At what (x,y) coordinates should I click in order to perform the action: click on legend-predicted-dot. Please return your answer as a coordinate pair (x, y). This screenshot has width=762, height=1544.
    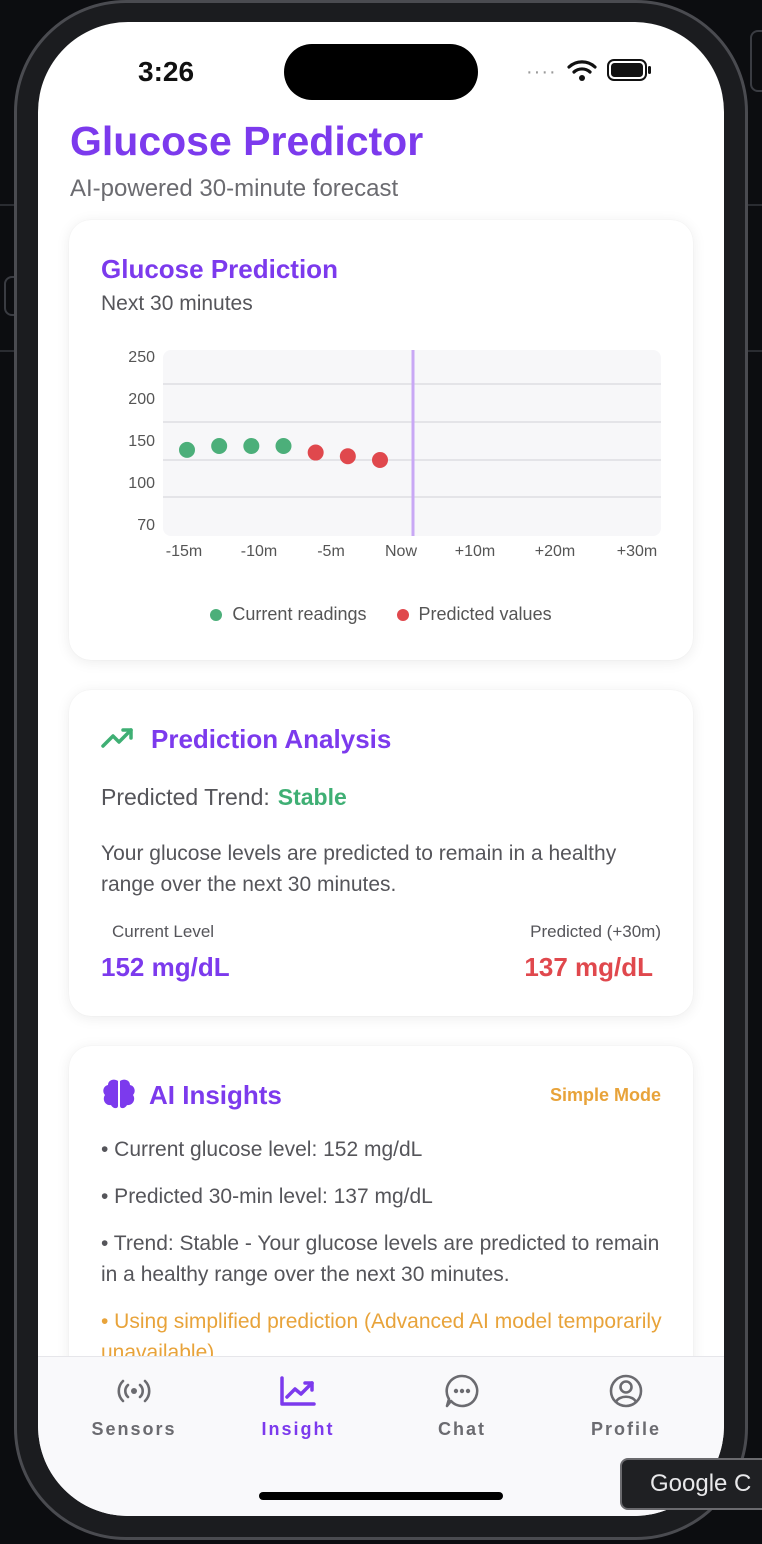
    Looking at the image, I should click on (402, 614).